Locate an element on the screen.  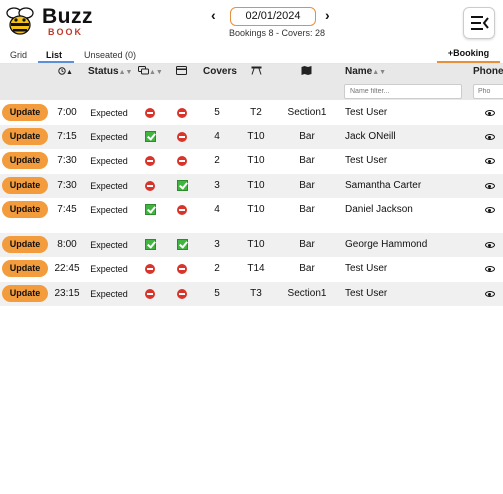
table-row: Update 7:45 Expected 4 T10 Bar Daniel Jackson is located at coordinates (251, 210).